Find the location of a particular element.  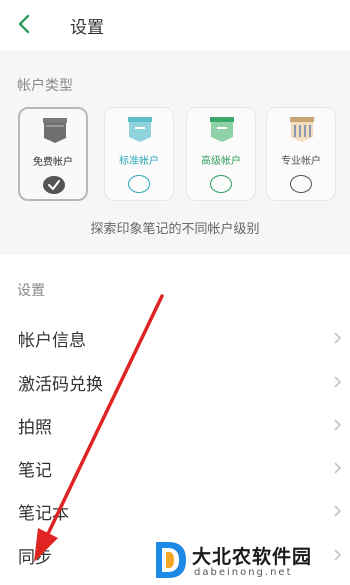

plan-card-premium: 高级帐户 is located at coordinates (221, 154).